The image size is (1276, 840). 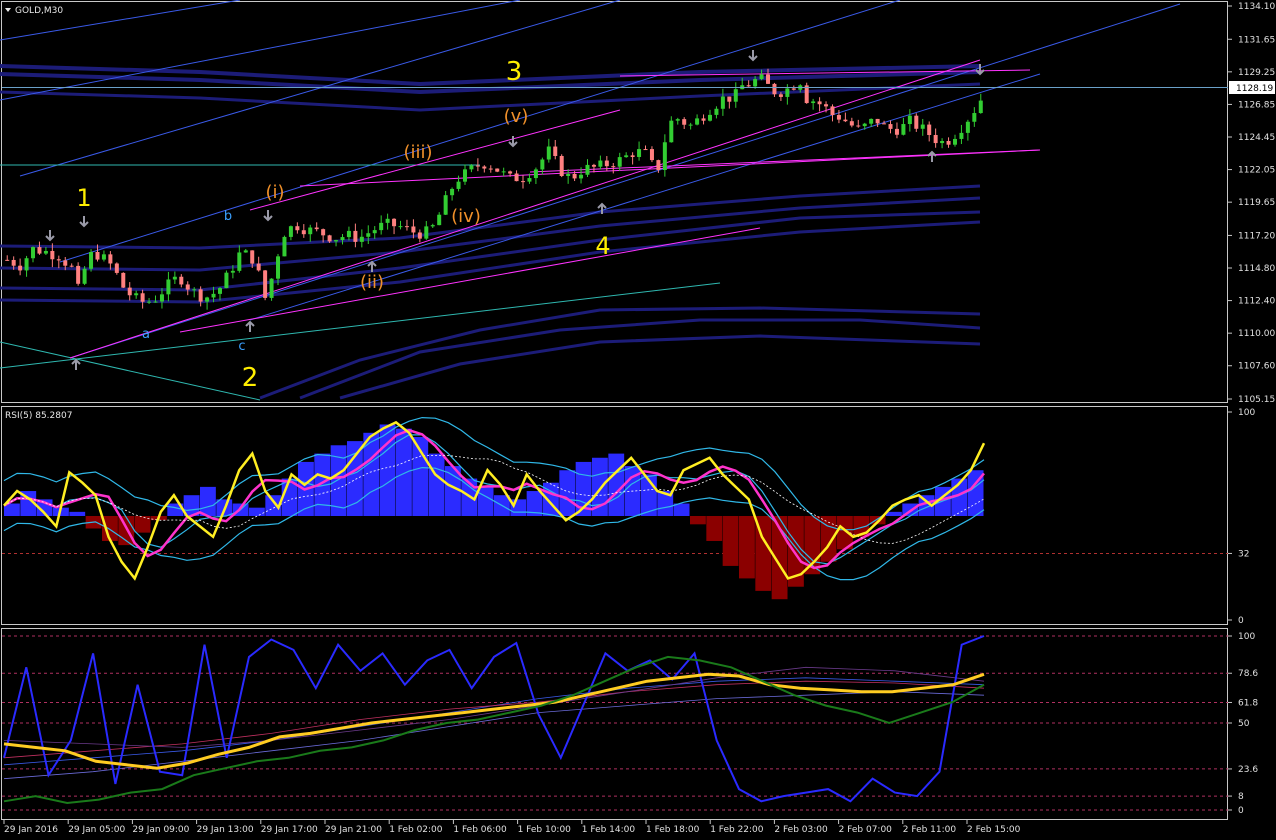 I want to click on rsi-tick-label: 100, so click(x=1246, y=413).